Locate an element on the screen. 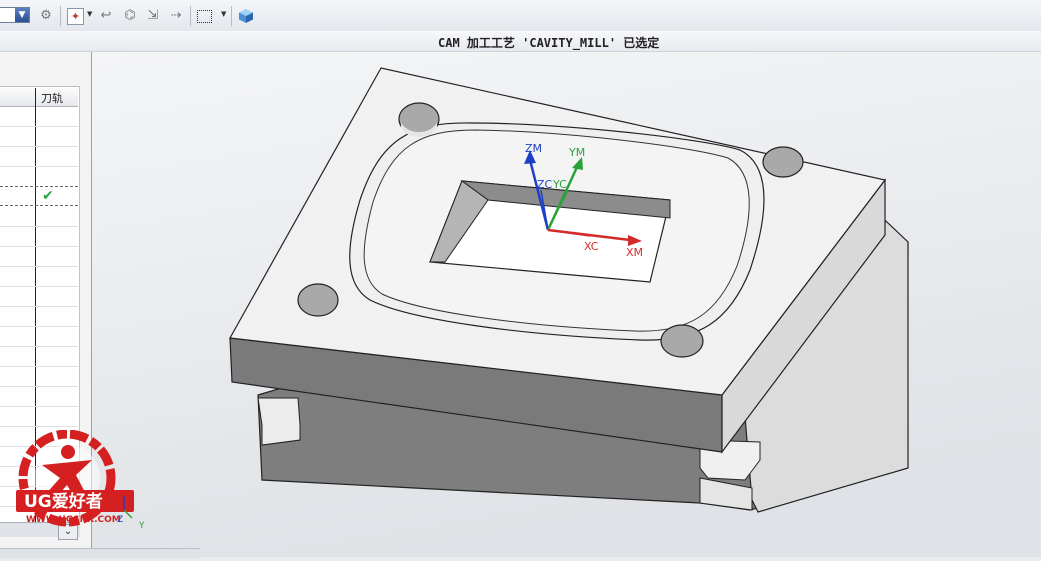  base-slot-left-face is located at coordinates (279, 421).